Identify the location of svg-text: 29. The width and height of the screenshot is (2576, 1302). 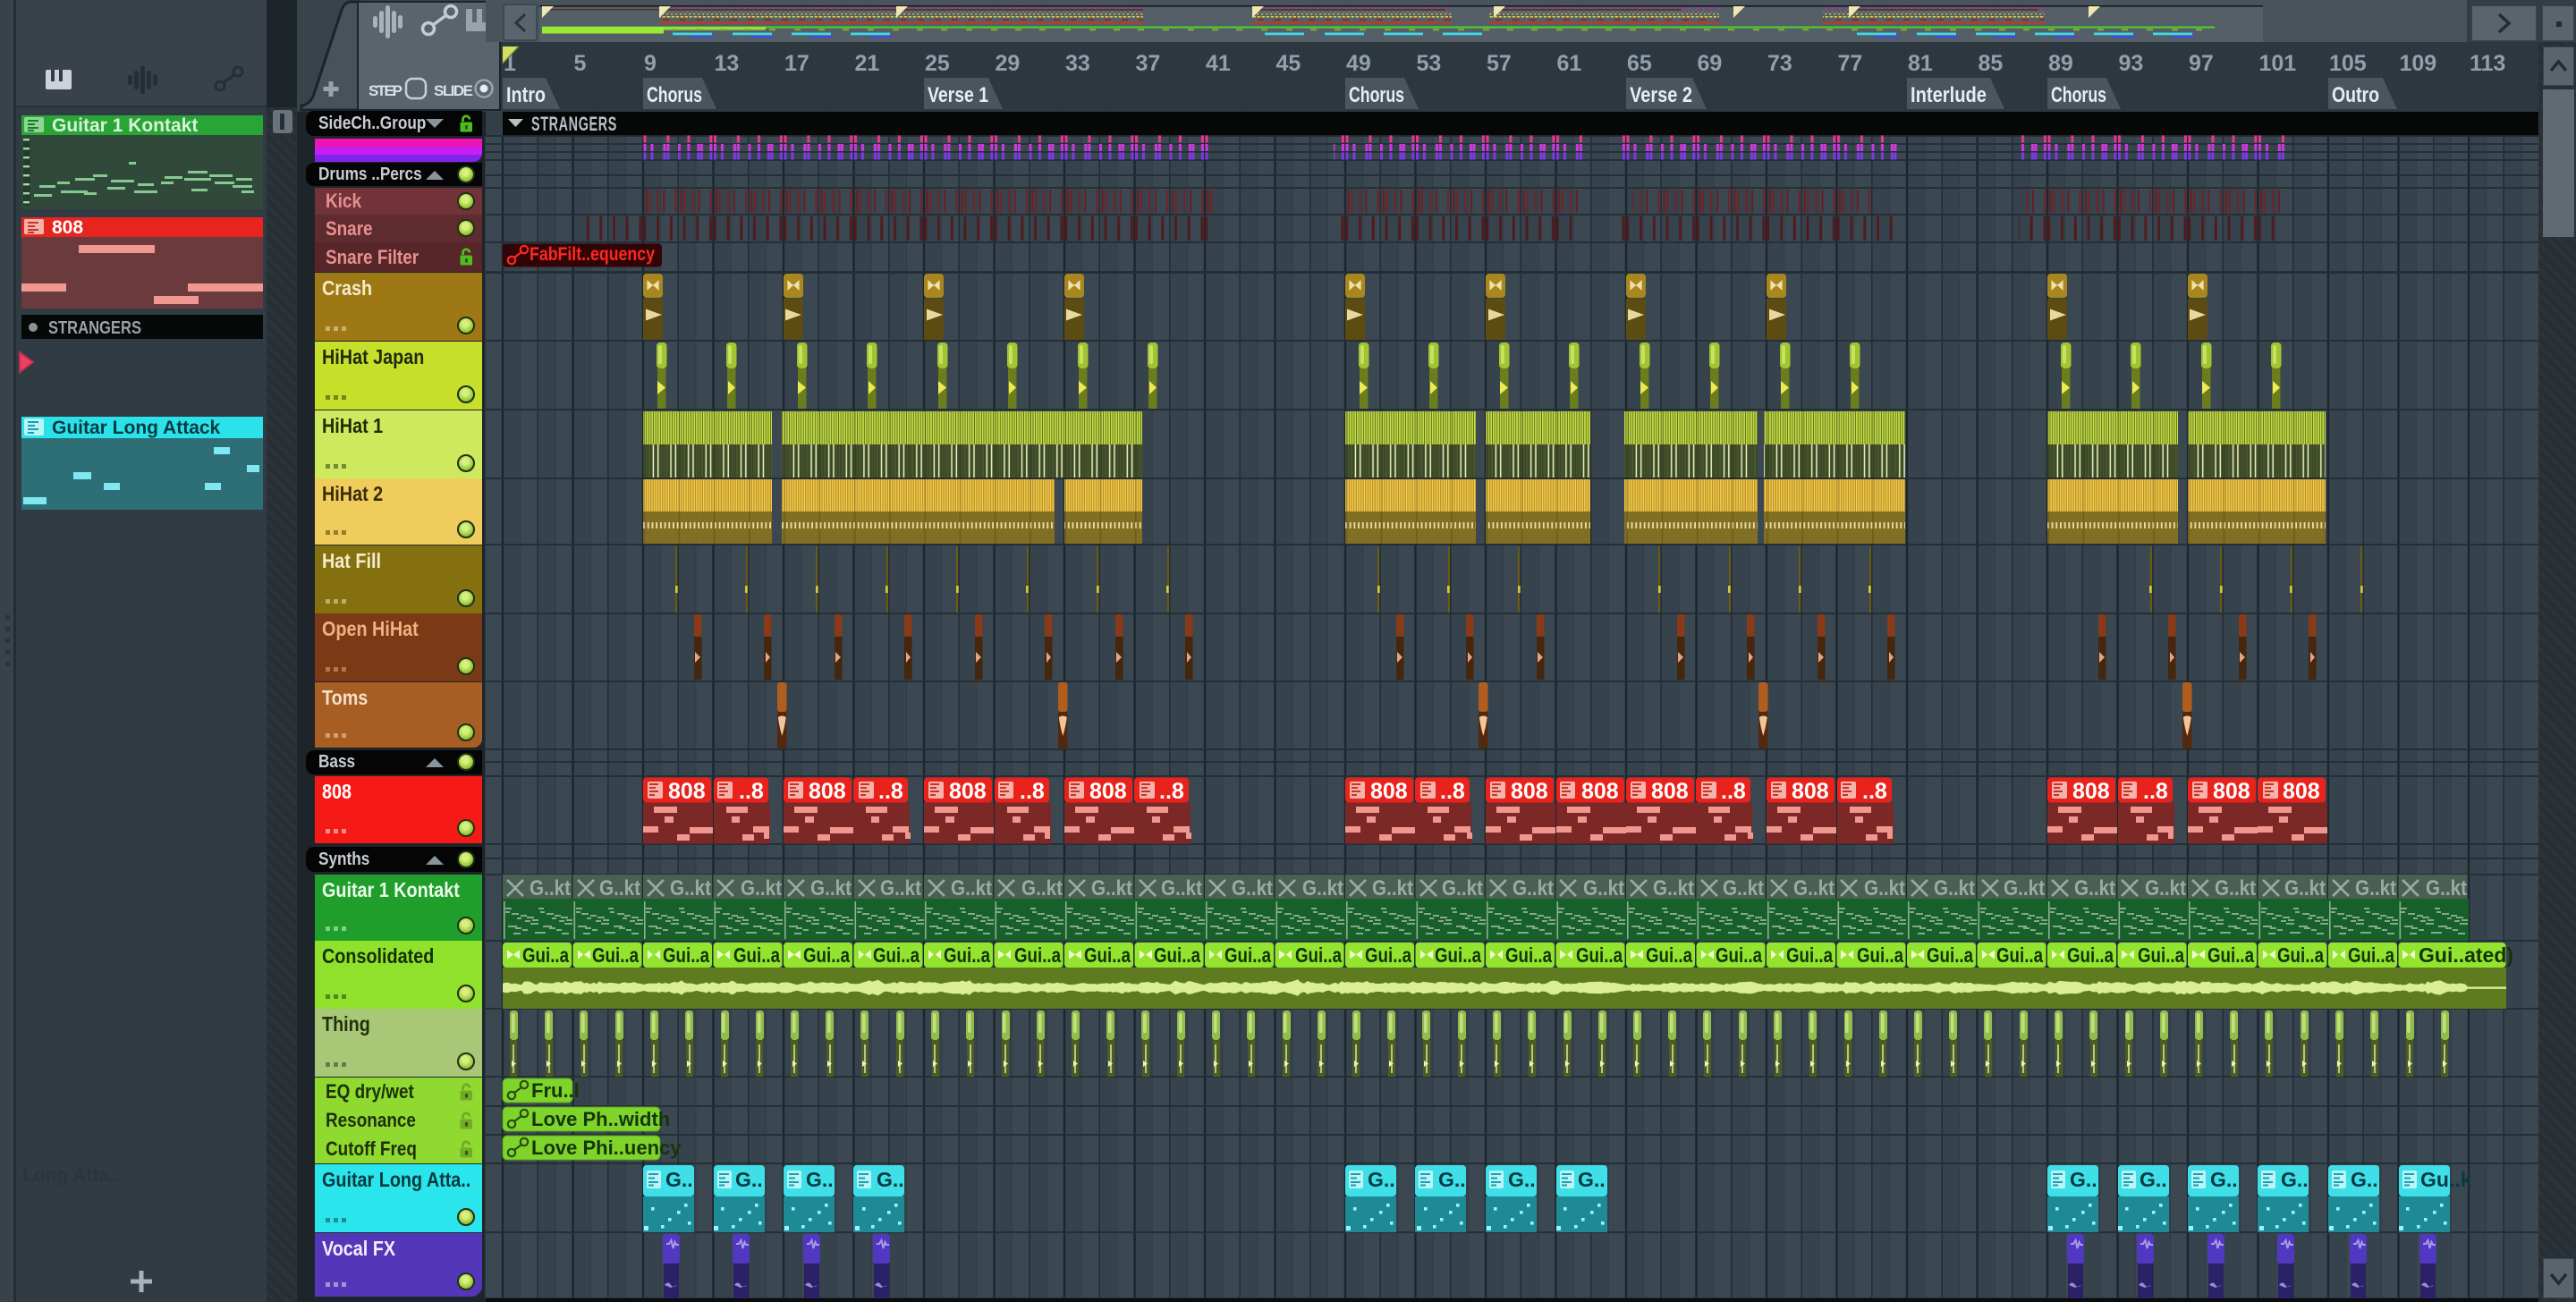
(1008, 63).